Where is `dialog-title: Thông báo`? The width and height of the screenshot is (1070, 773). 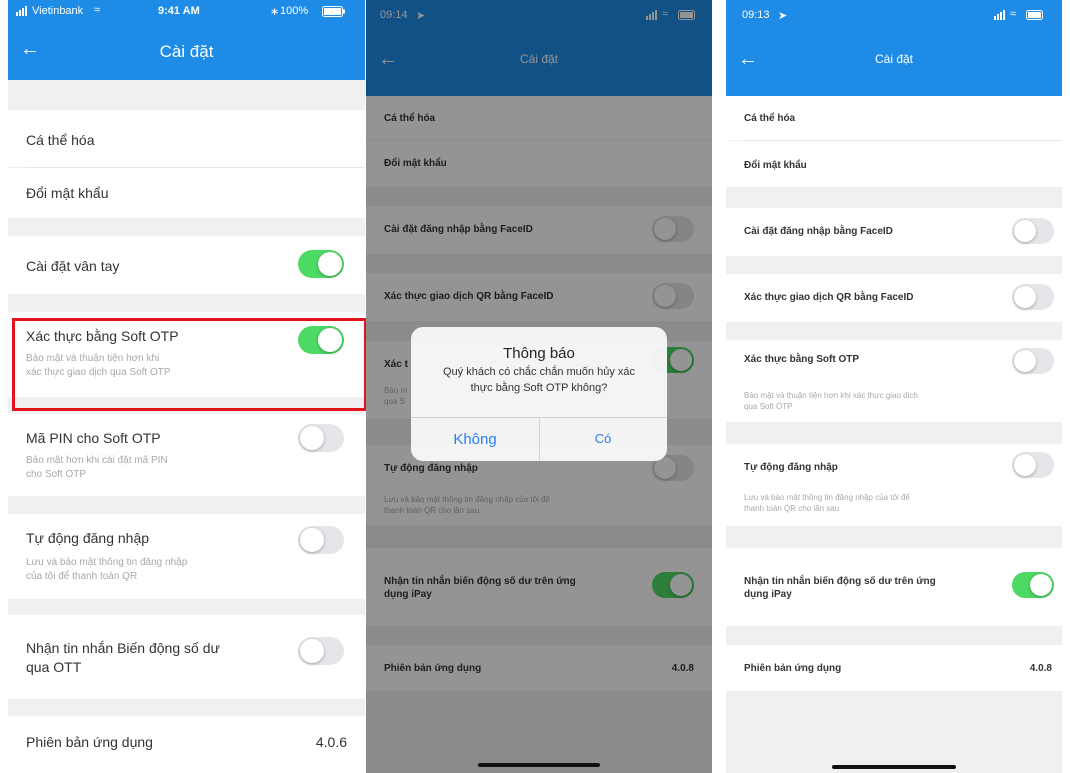 dialog-title: Thông báo is located at coordinates (539, 353).